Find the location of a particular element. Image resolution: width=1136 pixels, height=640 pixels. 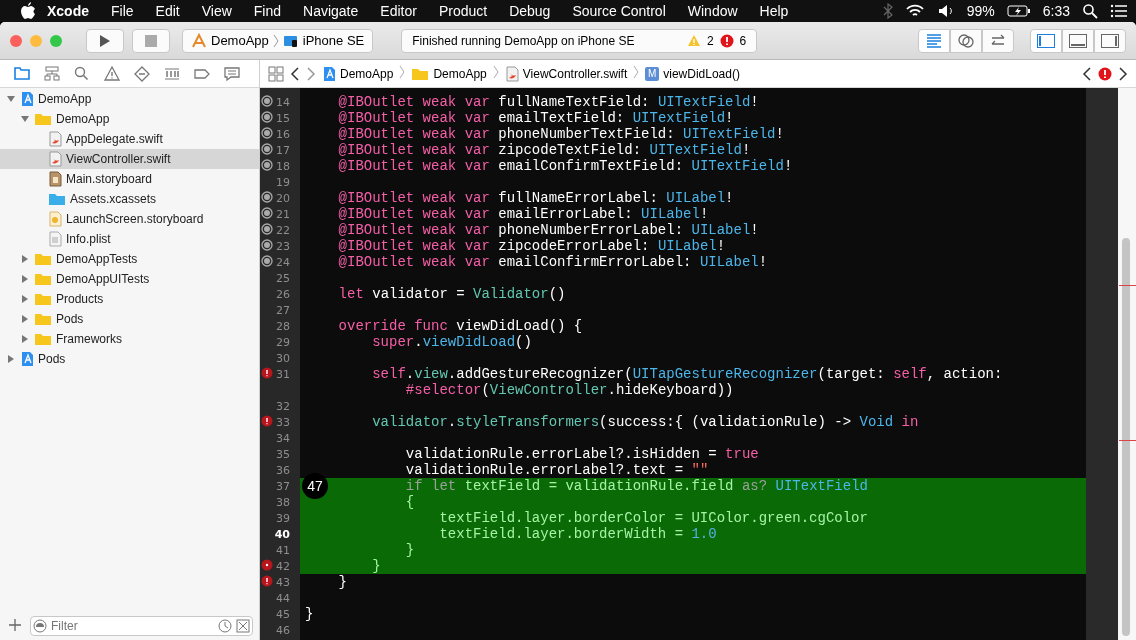

line-number: 27 is located at coordinates (283, 310).